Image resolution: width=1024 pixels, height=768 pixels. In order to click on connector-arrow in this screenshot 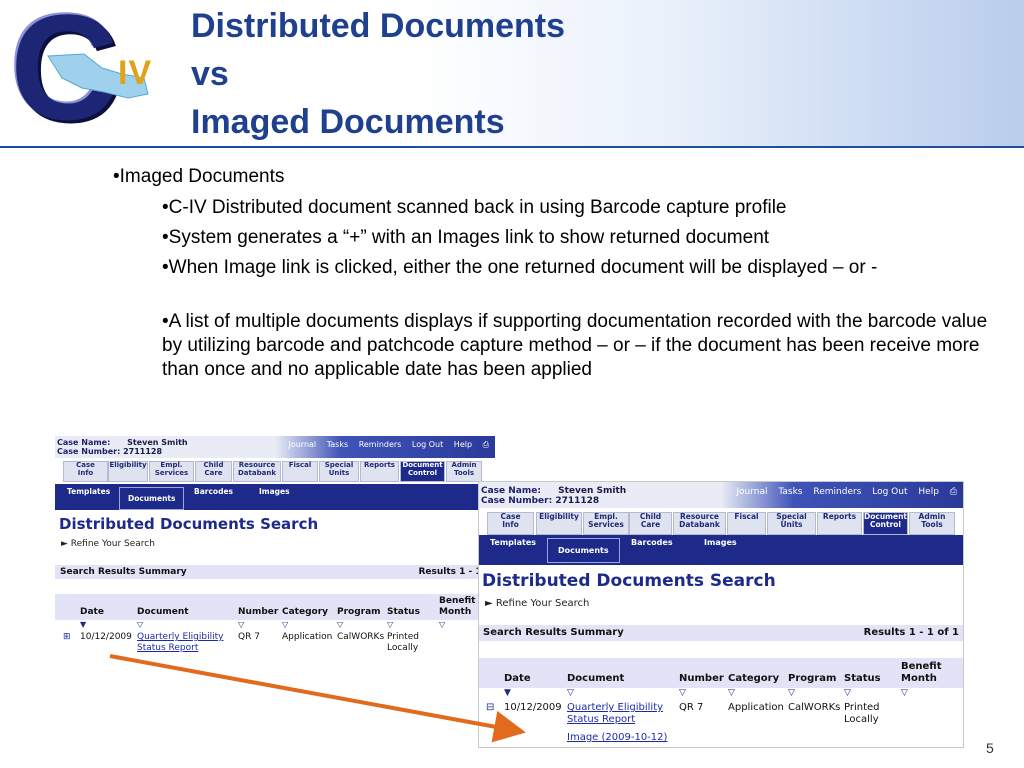, I will do `click(317, 698)`.